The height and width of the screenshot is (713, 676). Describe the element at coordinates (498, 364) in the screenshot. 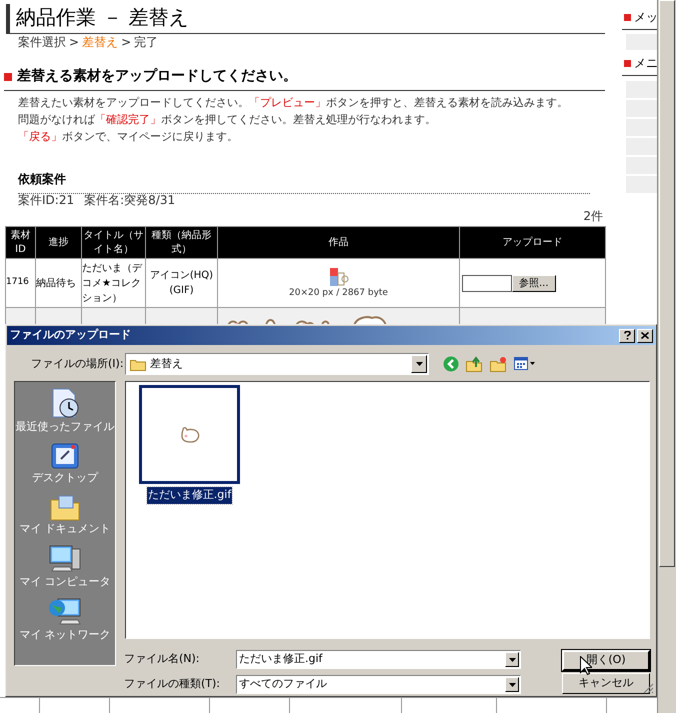

I see `new-folder-icon` at that location.